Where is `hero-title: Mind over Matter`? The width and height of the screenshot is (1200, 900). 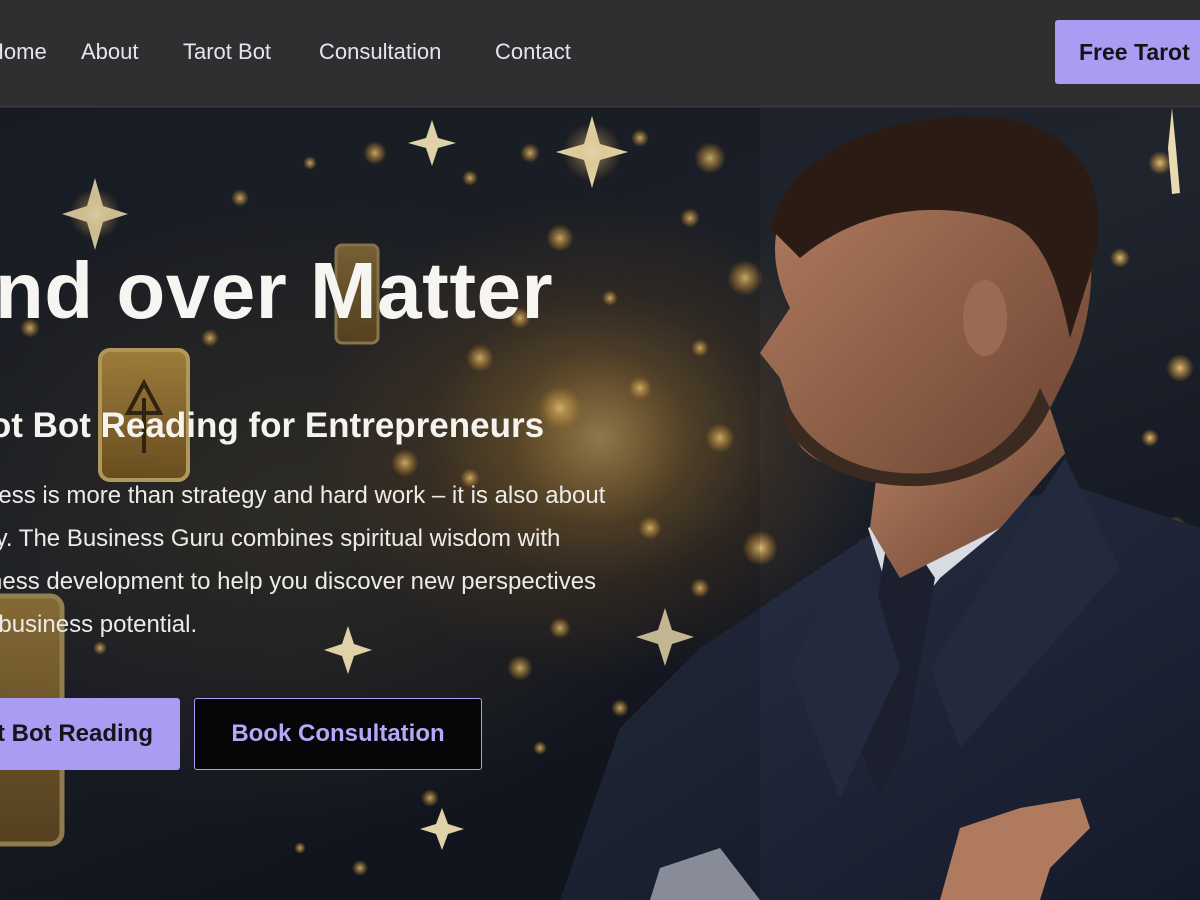
hero-title: Mind over Matter is located at coordinates (277, 290).